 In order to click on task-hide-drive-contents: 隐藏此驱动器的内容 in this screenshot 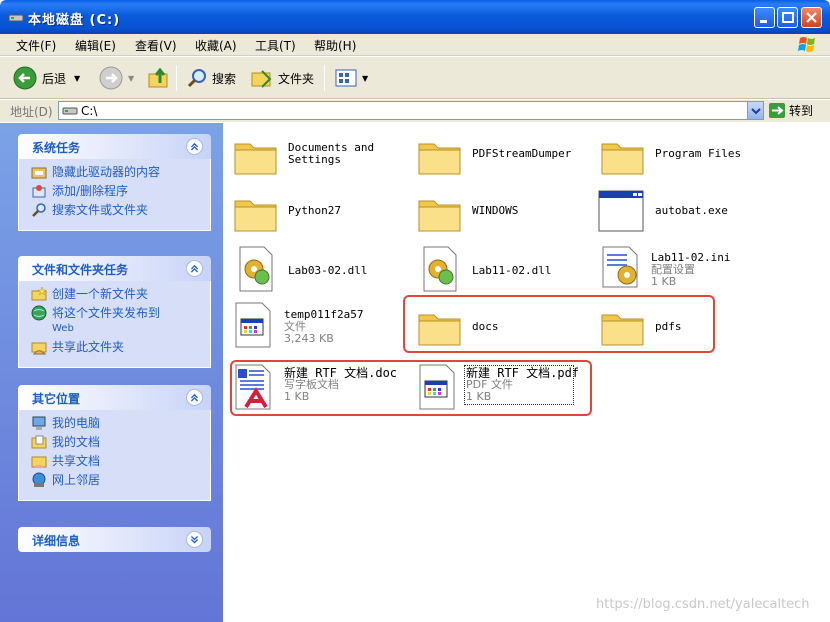, I will do `click(120, 172)`.